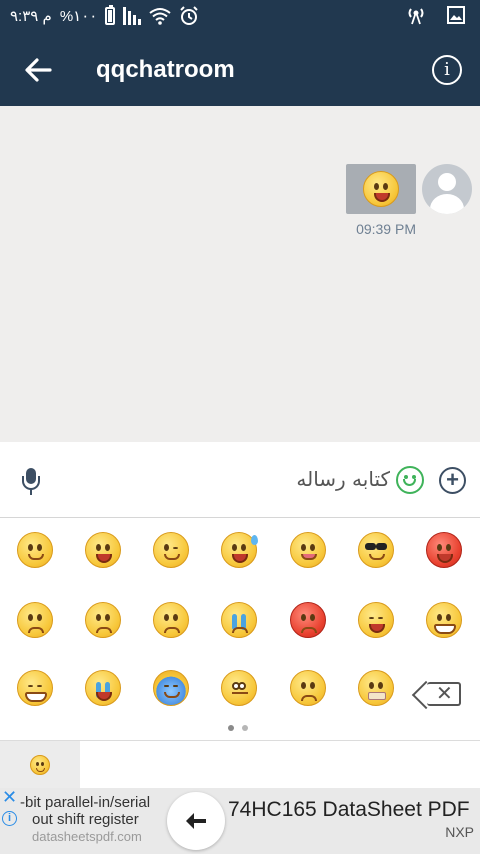 Image resolution: width=480 pixels, height=854 pixels. I want to click on emoji-laugh-sweat, so click(239, 550).